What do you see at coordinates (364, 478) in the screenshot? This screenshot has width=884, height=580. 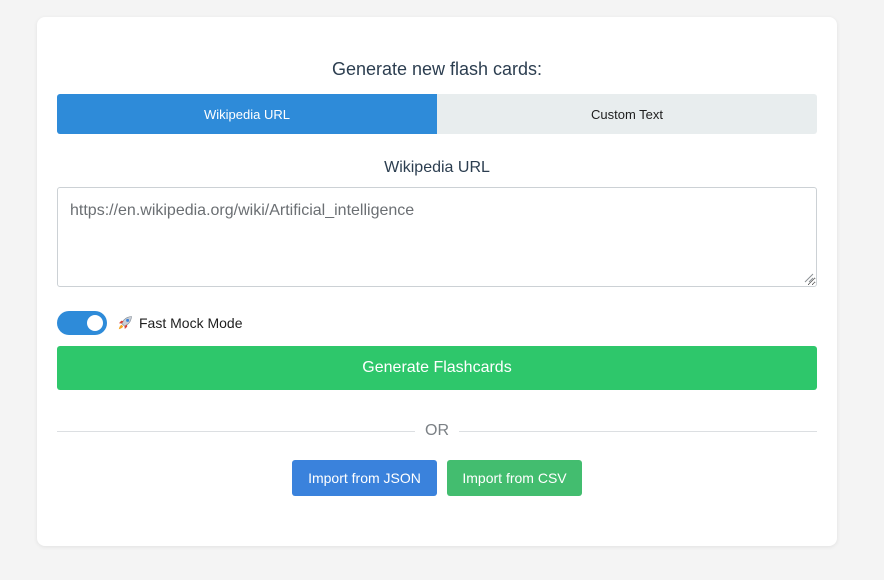 I see `import-json-button: Import from JSON` at bounding box center [364, 478].